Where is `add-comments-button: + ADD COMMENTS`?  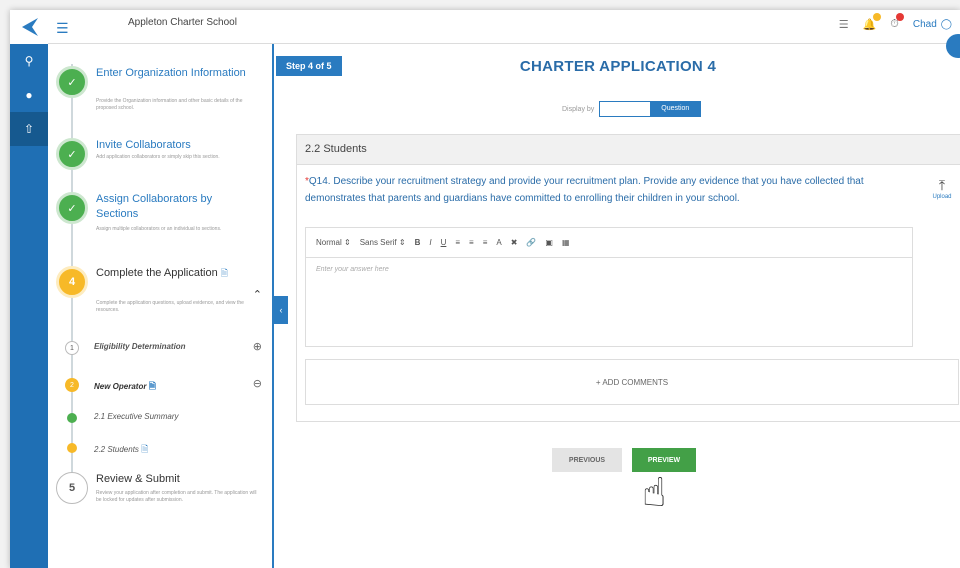 add-comments-button: + ADD COMMENTS is located at coordinates (632, 382).